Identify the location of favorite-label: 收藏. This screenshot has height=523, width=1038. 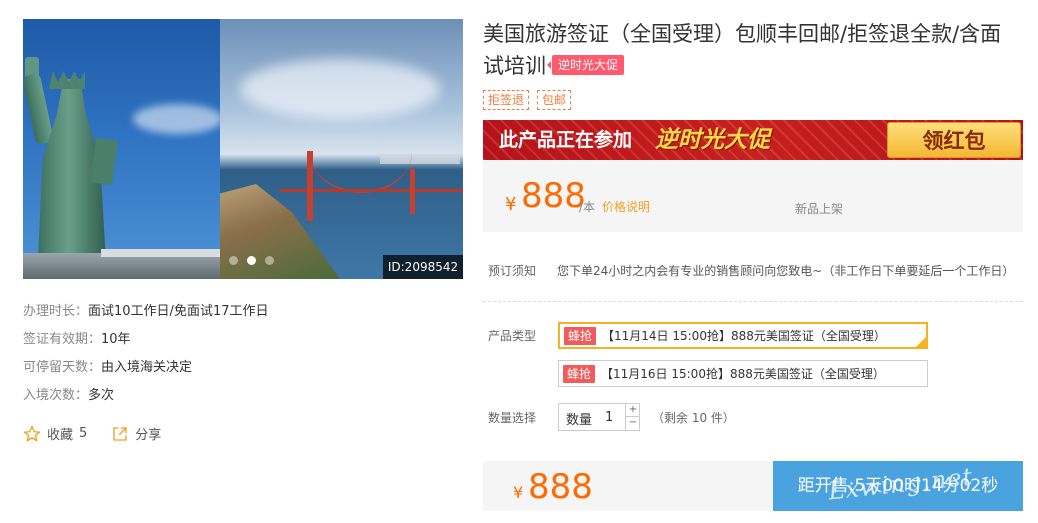
(60, 435).